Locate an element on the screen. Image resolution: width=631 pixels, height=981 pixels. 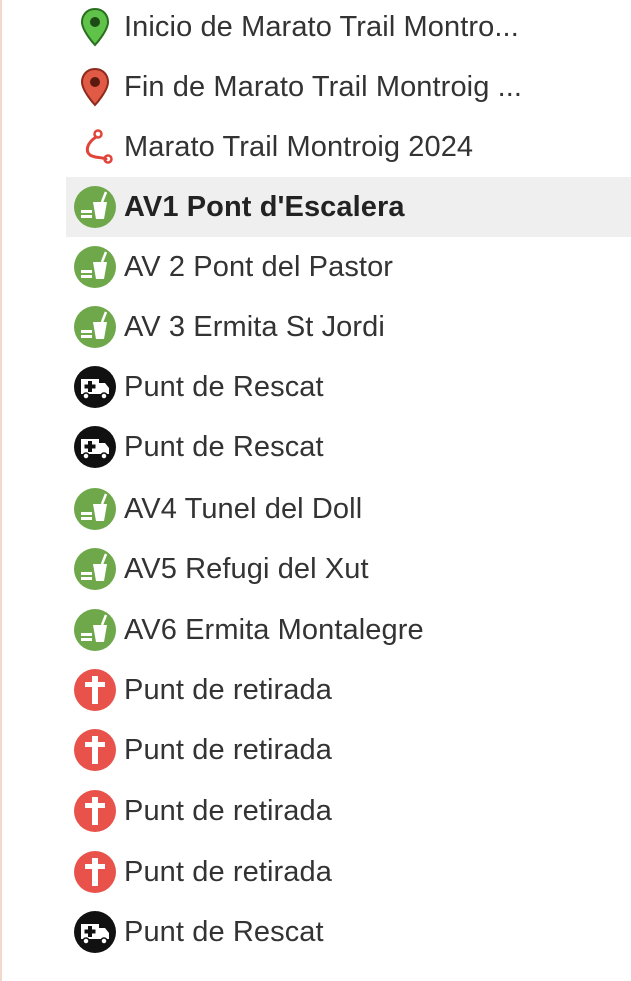
list-item-refreshment-av2: AV 2 Pont del Pastor is located at coordinates (348, 267).